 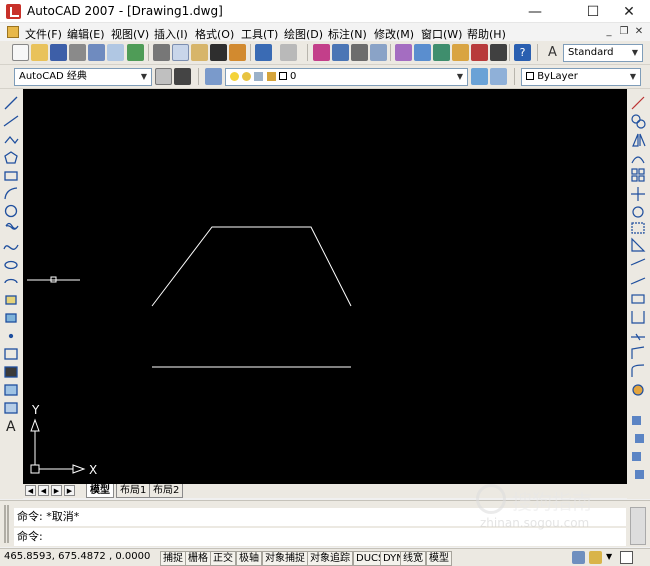 I want to click on chamfer-icon, so click(x=638, y=352).